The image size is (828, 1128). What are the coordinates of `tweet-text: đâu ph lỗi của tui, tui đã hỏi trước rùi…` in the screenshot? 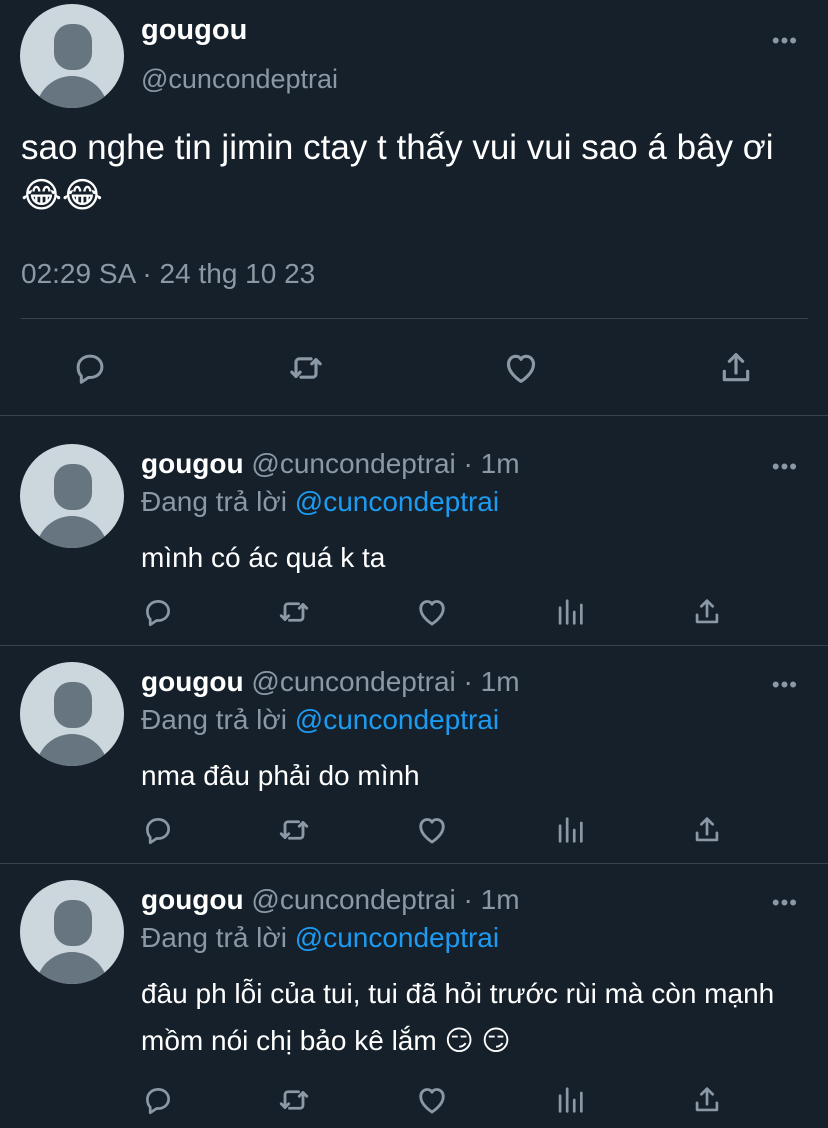 It's located at (458, 1017).